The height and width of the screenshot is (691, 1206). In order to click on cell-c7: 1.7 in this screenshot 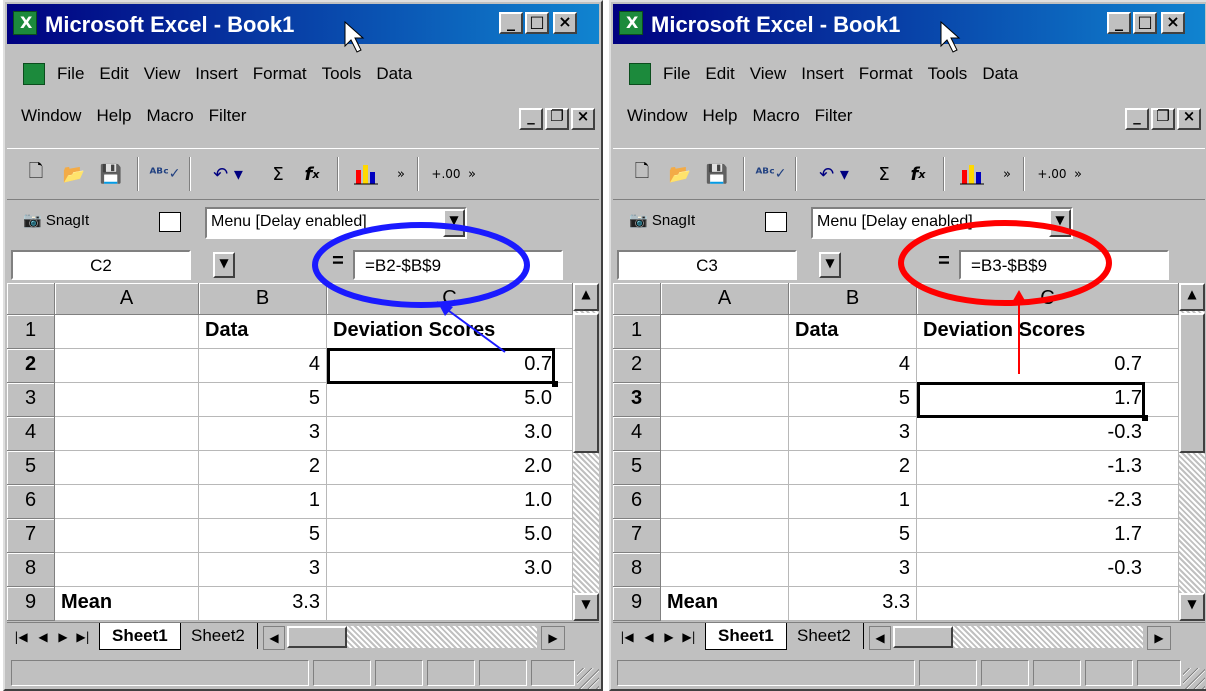, I will do `click(1048, 536)`.